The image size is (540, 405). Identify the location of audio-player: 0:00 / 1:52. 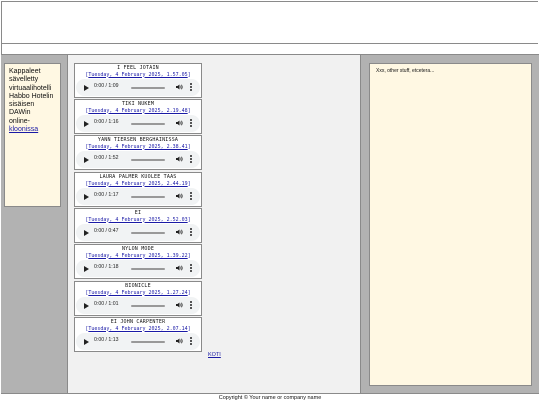
(138, 159).